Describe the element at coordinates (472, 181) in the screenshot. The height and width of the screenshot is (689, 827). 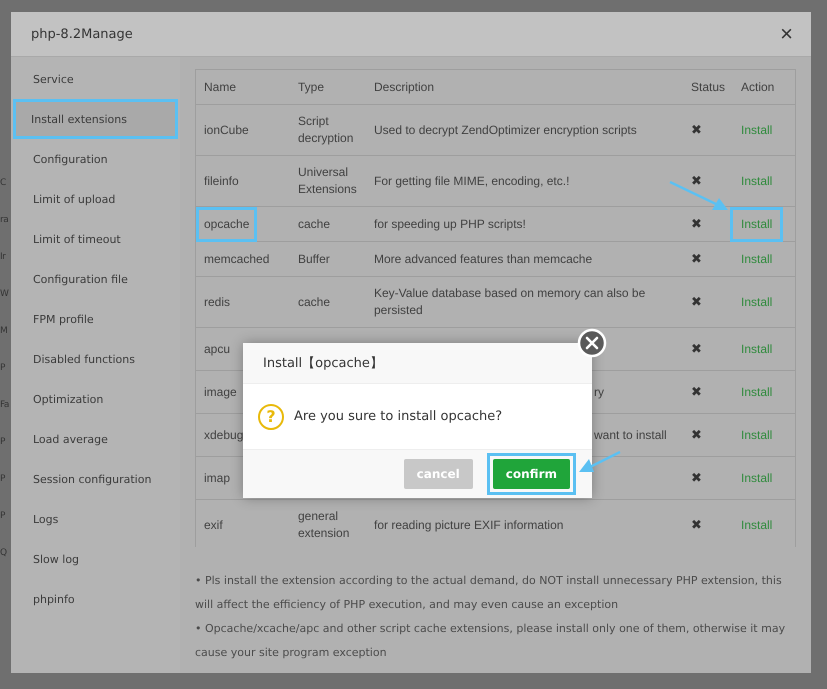
I see `table-cell: For getting file MIME, encoding, etc.!` at that location.